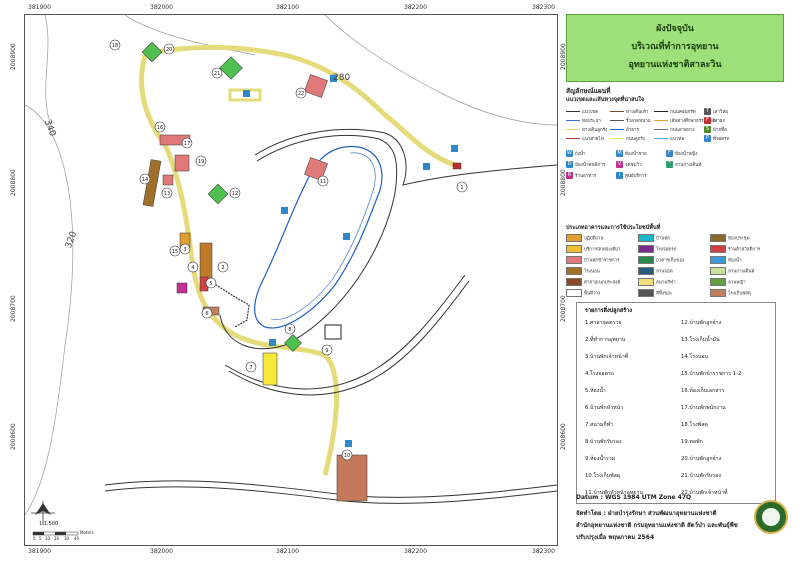  Describe the element at coordinates (77, 538) in the screenshot. I see `scale-tick: 40` at that location.